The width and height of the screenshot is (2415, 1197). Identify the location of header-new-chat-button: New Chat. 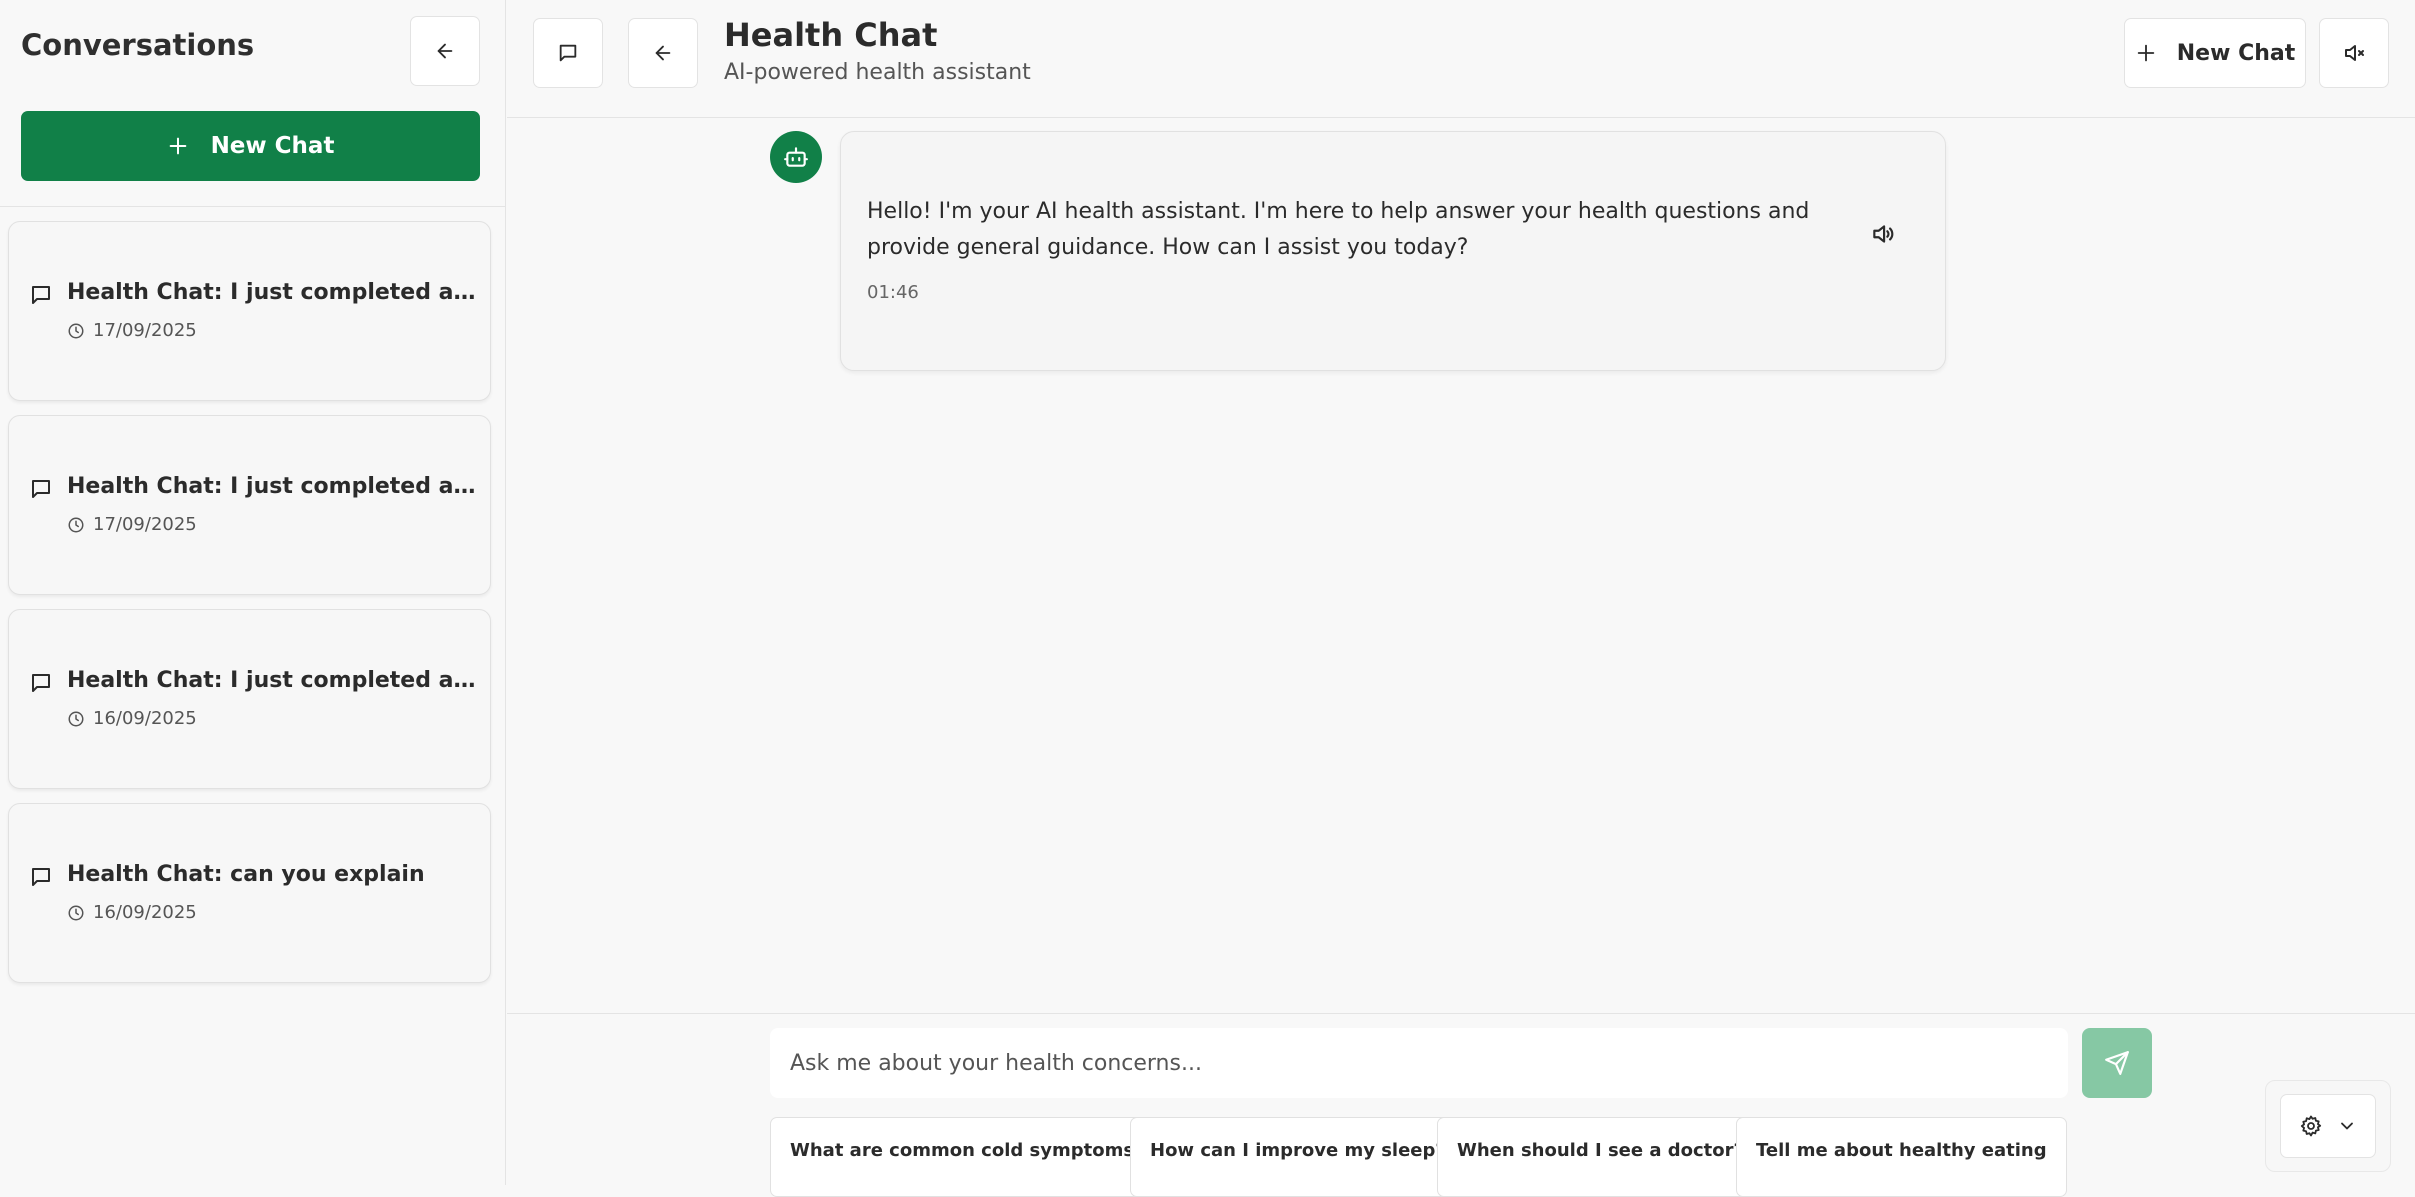
(2215, 53).